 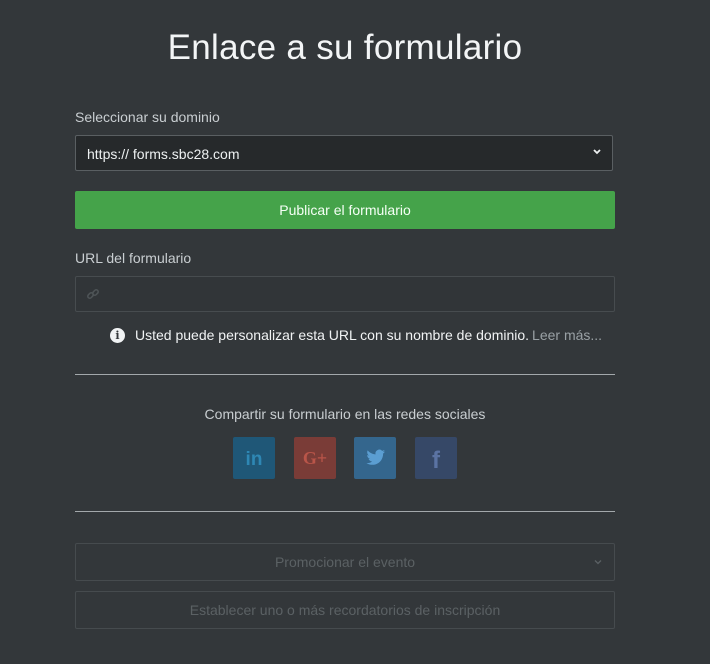 I want to click on promote-event-label: Promocionar el evento, so click(x=345, y=562).